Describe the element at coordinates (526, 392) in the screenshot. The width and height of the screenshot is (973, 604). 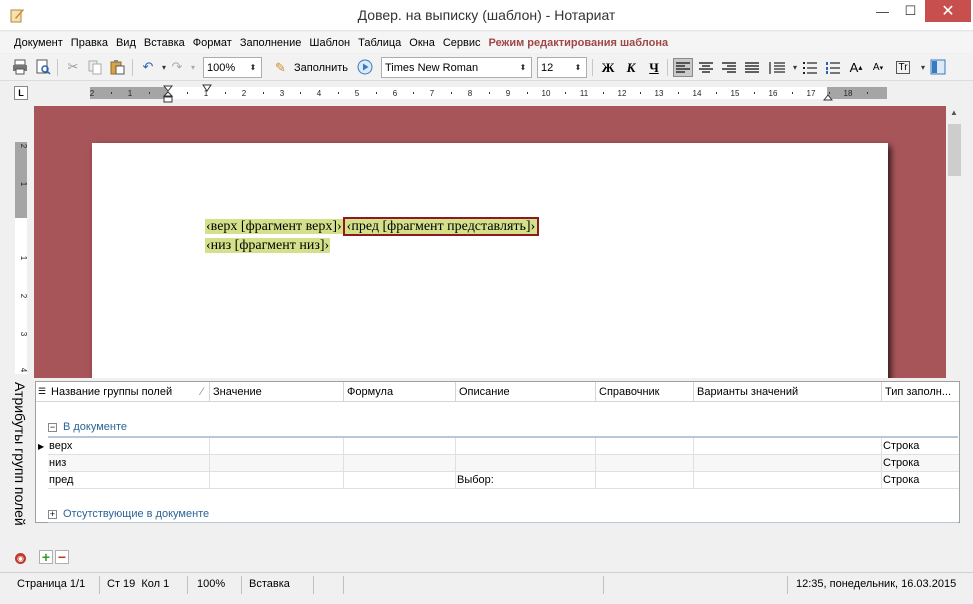
I see `column-header-description: Описание` at that location.